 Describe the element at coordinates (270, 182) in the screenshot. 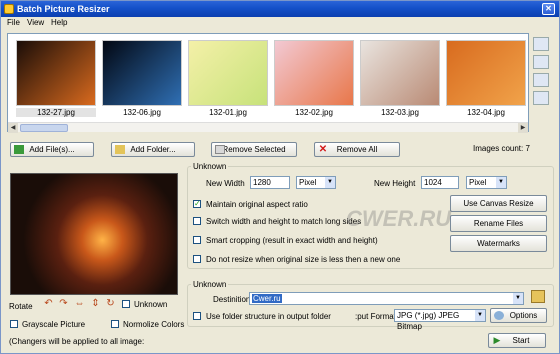

I see `new-width-input` at that location.